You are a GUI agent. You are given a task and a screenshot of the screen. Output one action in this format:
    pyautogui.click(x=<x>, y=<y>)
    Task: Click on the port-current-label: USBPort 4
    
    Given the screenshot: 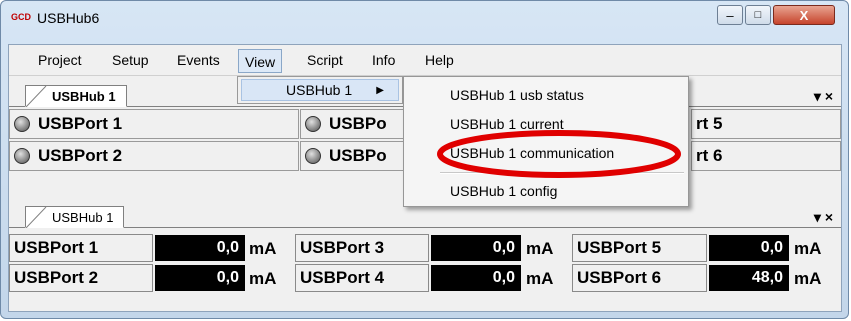 What is the action you would take?
    pyautogui.click(x=362, y=278)
    